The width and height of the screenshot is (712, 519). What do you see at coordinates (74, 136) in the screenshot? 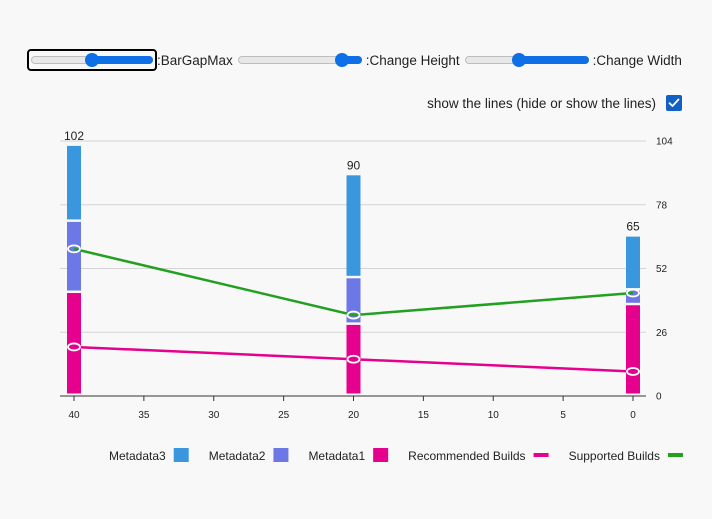
I see `bar-total-label: 102` at bounding box center [74, 136].